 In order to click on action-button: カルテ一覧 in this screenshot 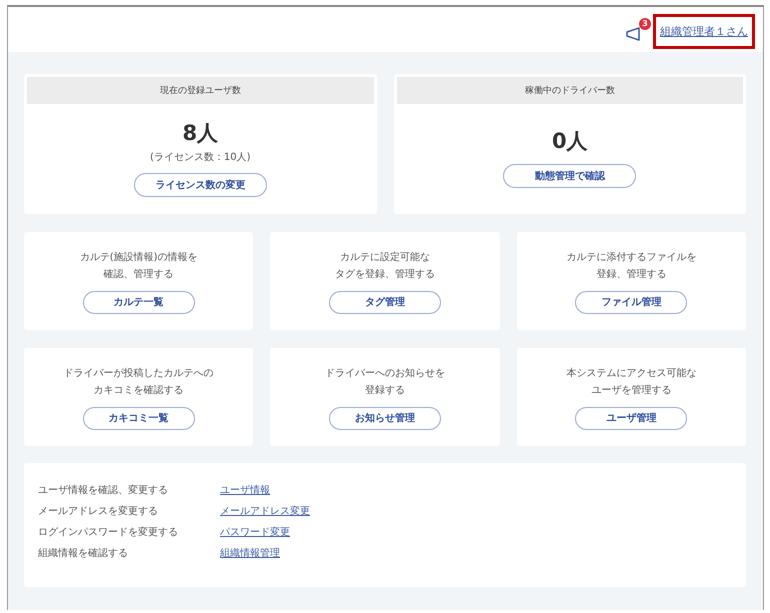, I will do `click(138, 302)`.